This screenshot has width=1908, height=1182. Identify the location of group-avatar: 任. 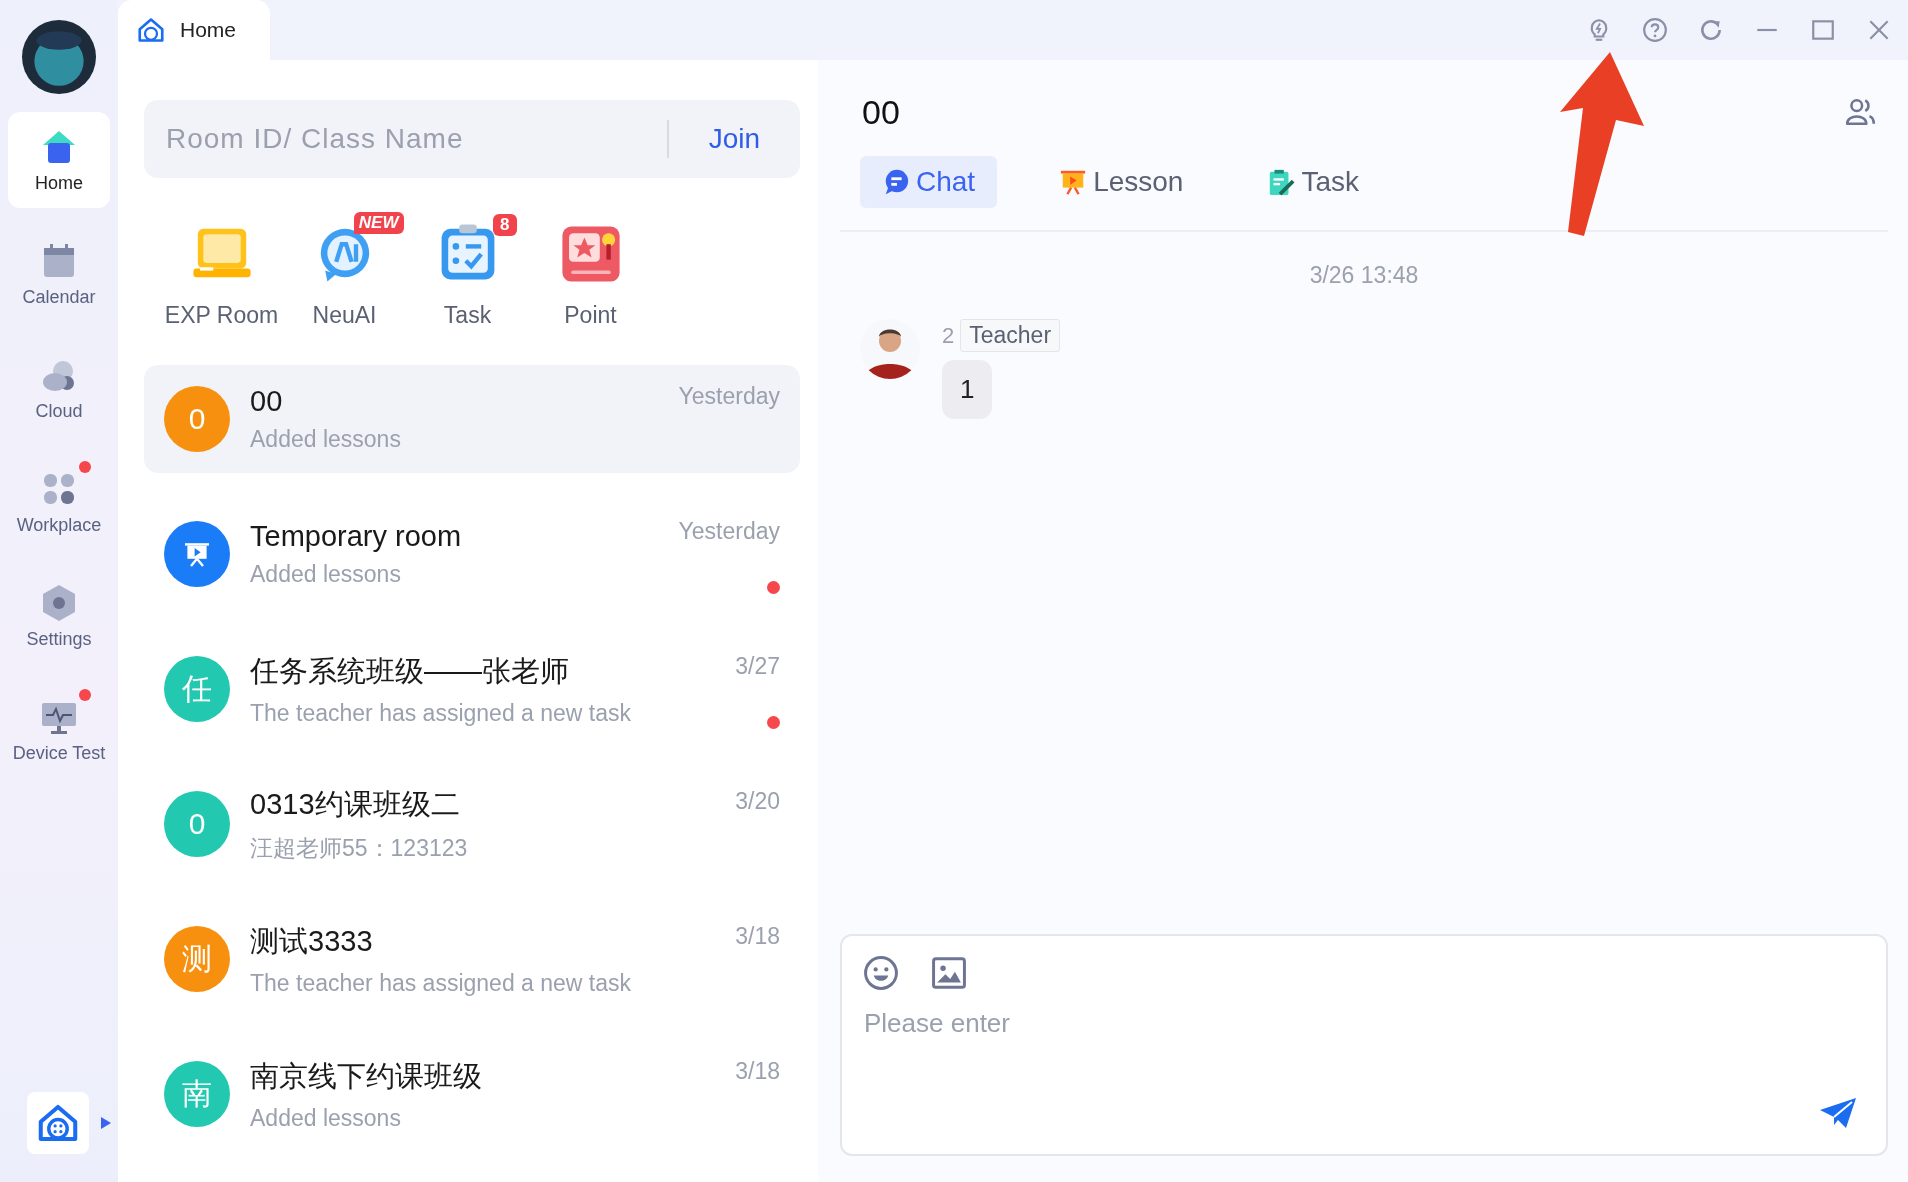
(197, 689).